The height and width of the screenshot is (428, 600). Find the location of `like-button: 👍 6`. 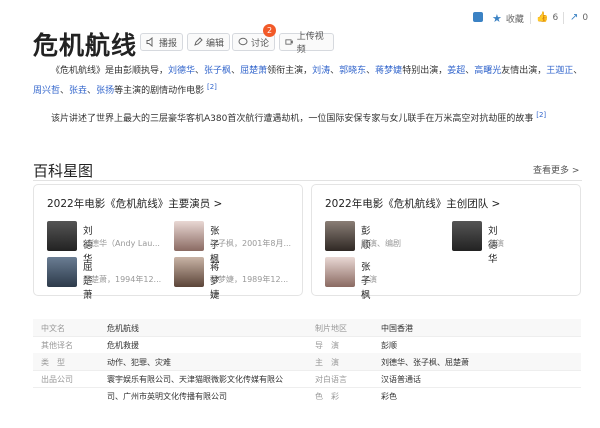

like-button: 👍 6 is located at coordinates (547, 17).